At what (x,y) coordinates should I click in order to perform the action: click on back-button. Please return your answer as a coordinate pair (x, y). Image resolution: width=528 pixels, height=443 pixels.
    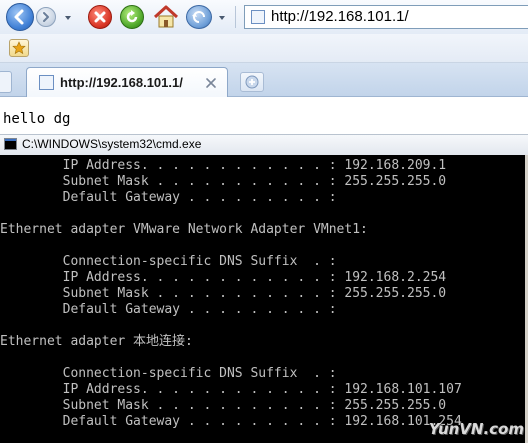
    Looking at the image, I should click on (20, 17).